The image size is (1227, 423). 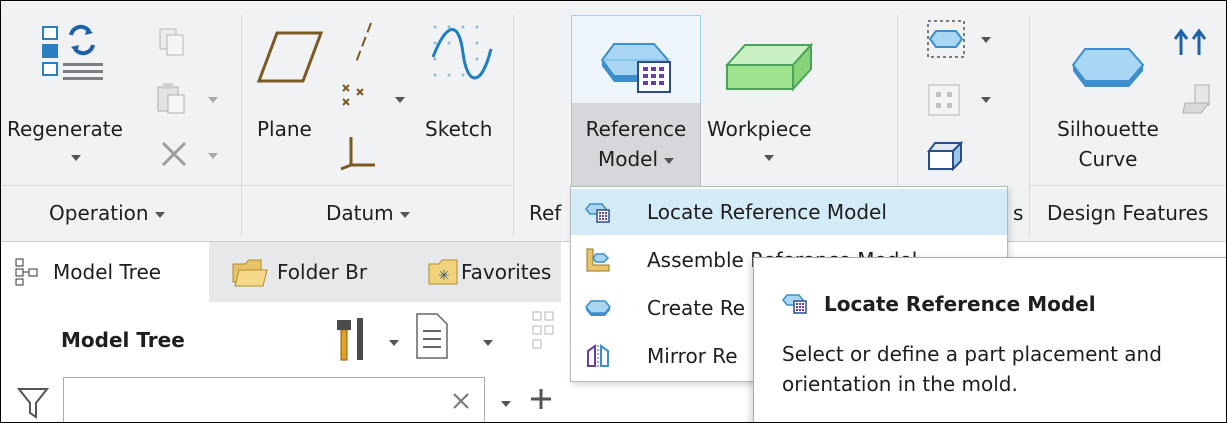 I want to click on tab-model-tree: Model Tree, so click(x=105, y=272).